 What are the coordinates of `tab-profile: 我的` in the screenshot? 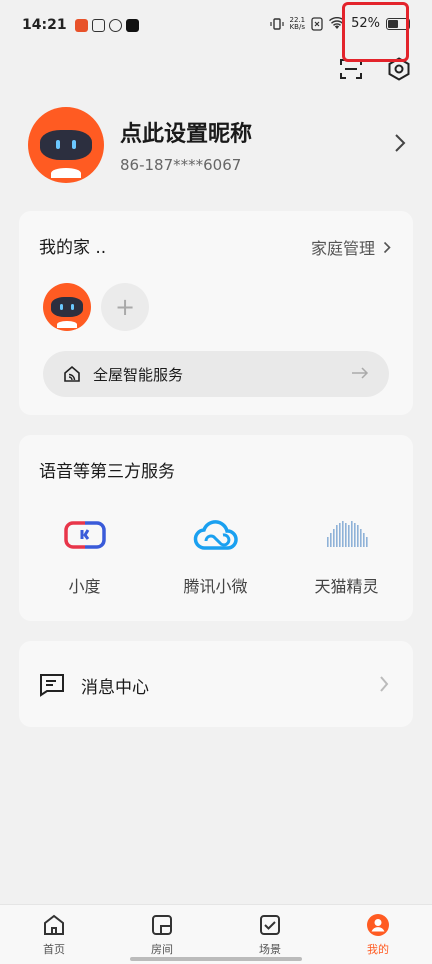 It's located at (378, 934).